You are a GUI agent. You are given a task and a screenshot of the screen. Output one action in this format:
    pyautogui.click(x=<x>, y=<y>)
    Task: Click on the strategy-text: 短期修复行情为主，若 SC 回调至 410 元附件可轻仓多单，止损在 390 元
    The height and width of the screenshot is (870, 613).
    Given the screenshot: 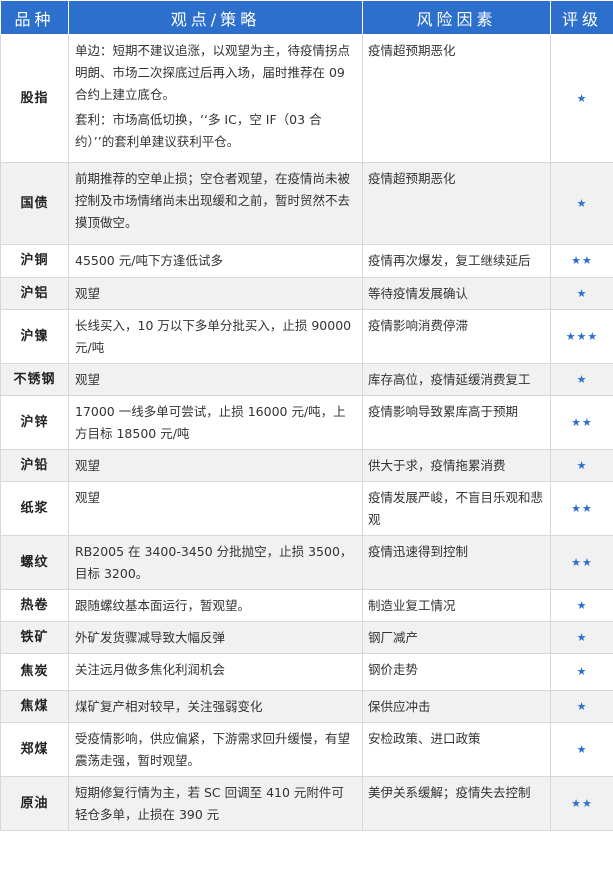 What is the action you would take?
    pyautogui.click(x=209, y=803)
    